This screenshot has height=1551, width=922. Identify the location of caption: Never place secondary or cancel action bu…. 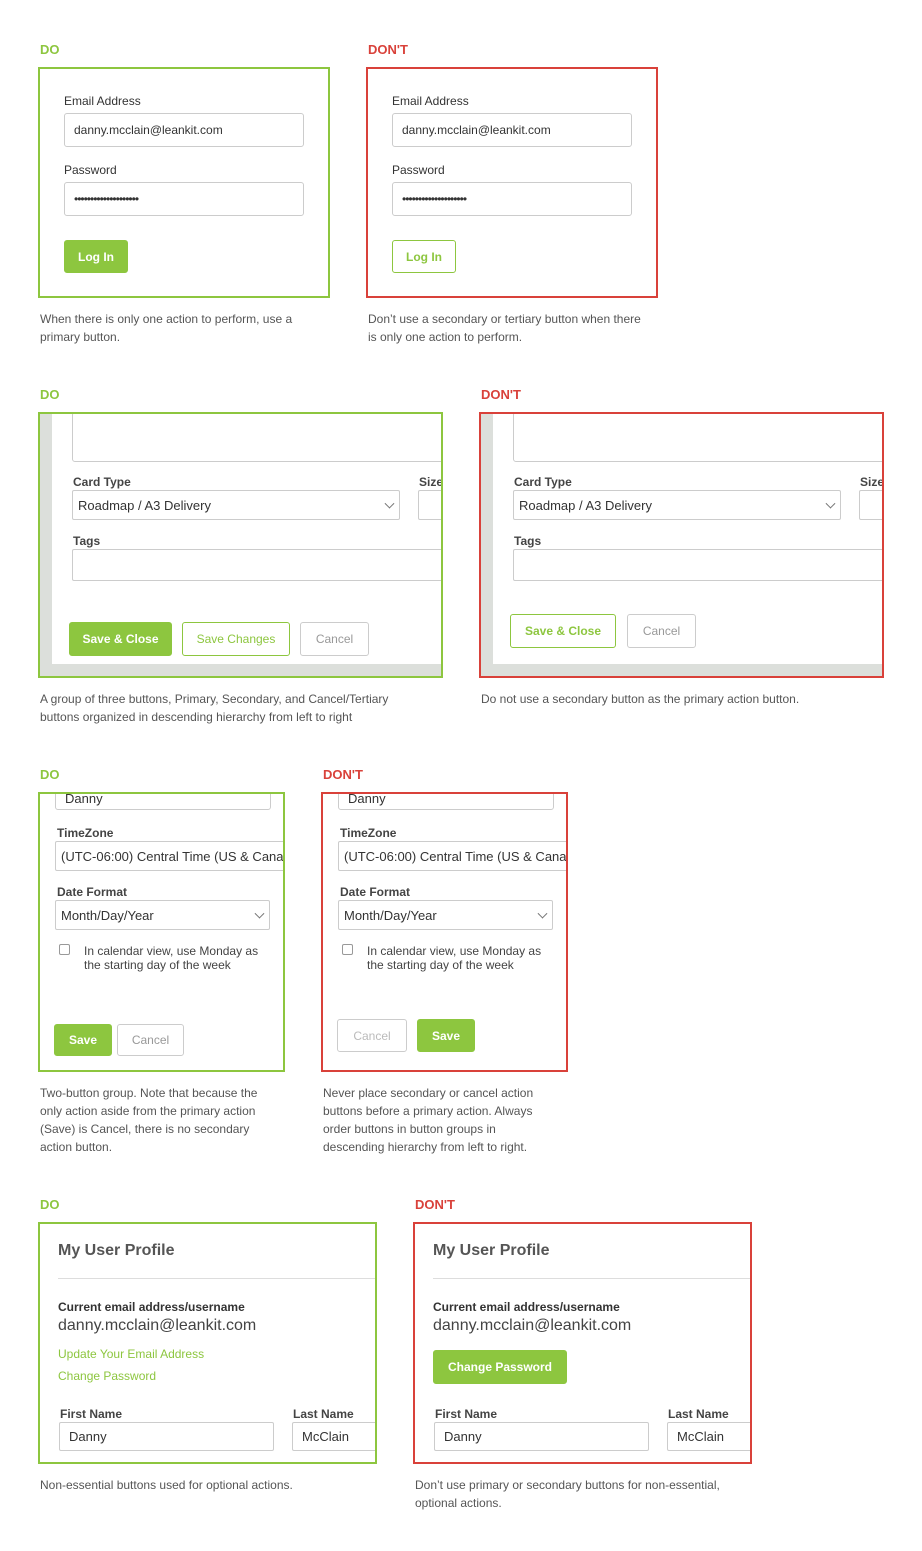
(428, 1120).